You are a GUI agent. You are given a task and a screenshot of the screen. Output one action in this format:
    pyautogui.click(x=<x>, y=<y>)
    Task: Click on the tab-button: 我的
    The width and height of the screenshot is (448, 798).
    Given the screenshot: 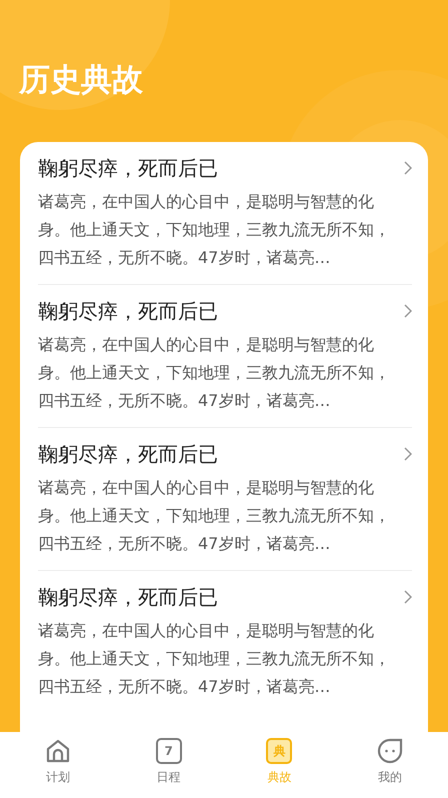 What is the action you would take?
    pyautogui.click(x=390, y=762)
    